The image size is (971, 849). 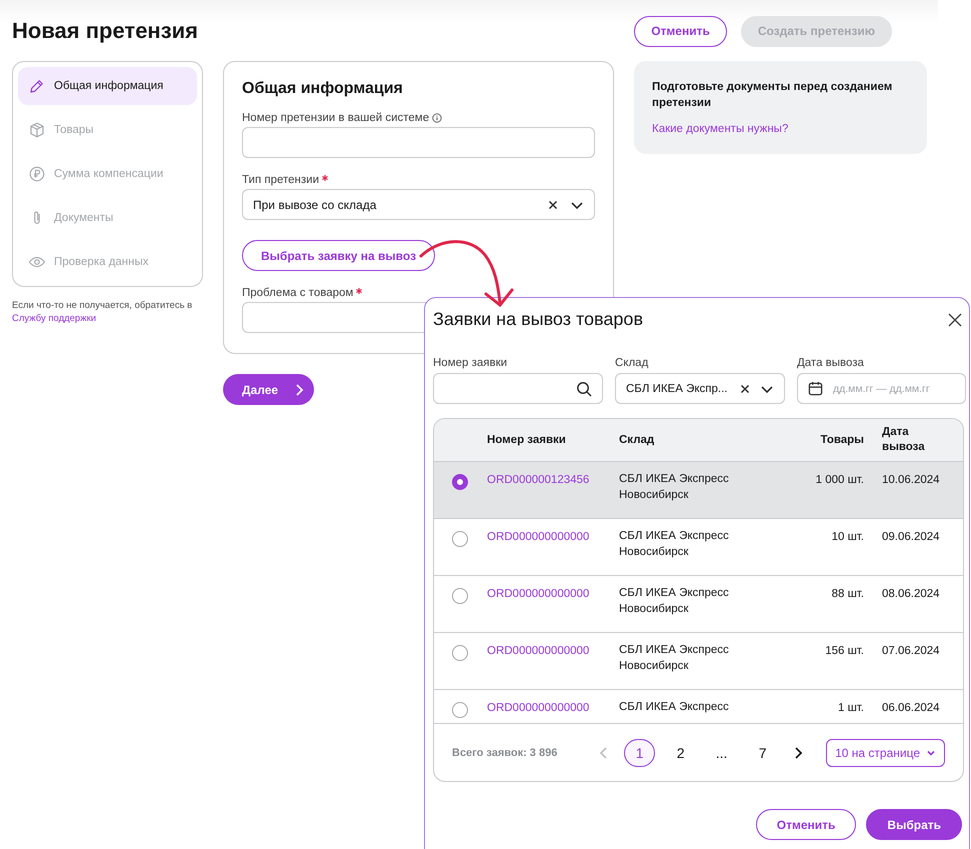 What do you see at coordinates (37, 86) in the screenshot?
I see `pencil-icon` at bounding box center [37, 86].